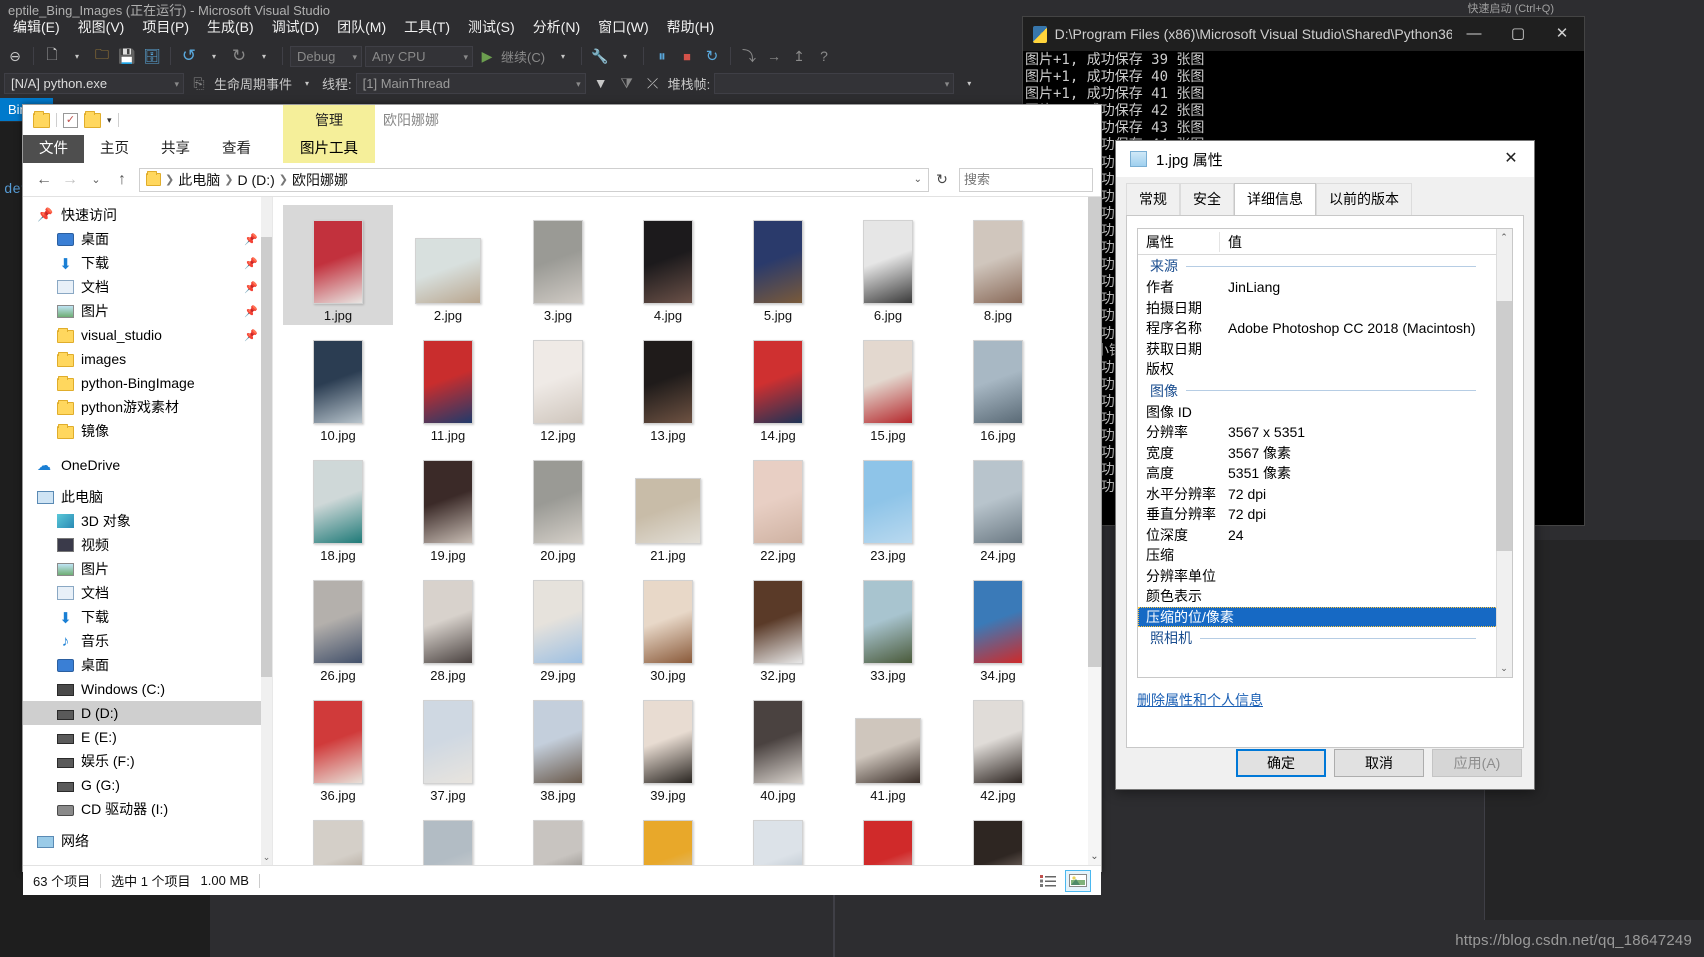 This screenshot has height=957, width=1704. Describe the element at coordinates (1325, 453) in the screenshot. I see `property-row: 宽度 3567 像素` at that location.